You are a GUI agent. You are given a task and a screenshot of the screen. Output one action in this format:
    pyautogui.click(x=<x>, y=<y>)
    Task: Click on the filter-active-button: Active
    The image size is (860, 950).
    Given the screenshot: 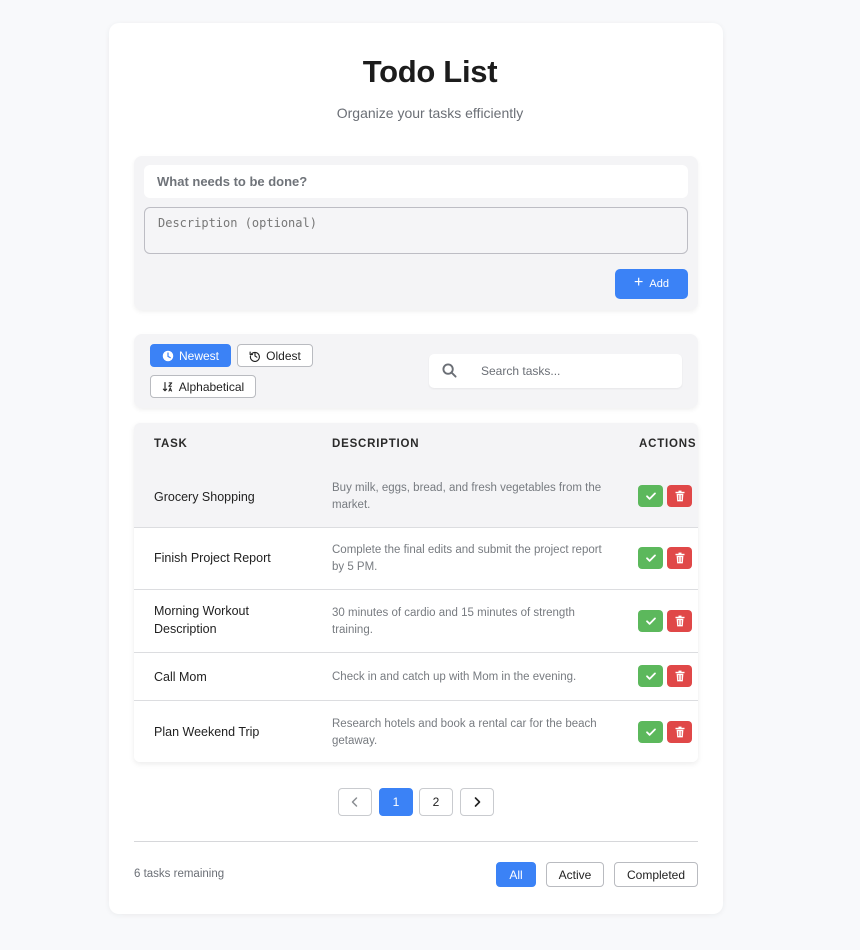 What is the action you would take?
    pyautogui.click(x=575, y=874)
    